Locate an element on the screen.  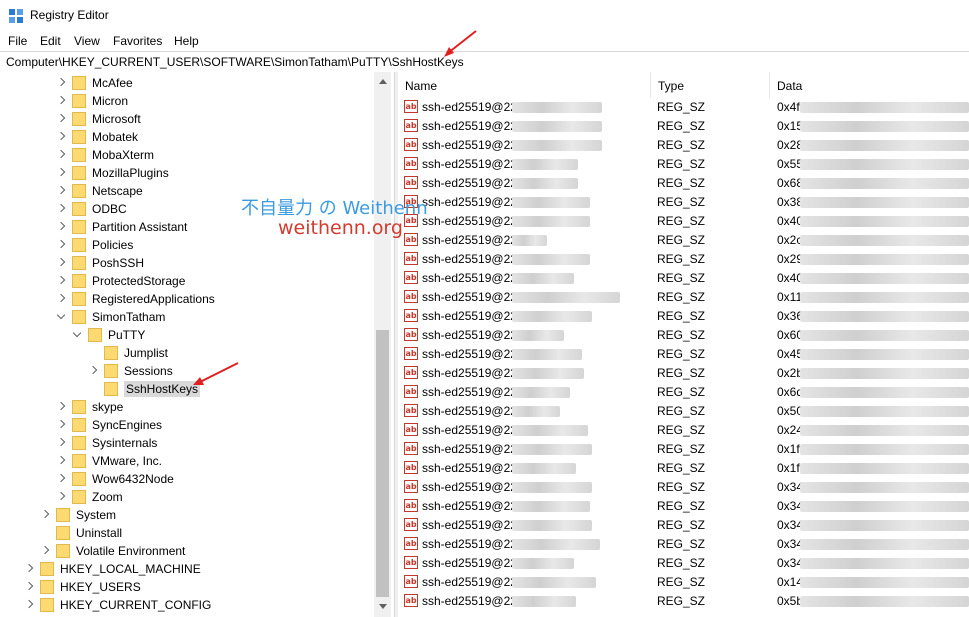
tree-item: Netscape is located at coordinates (99, 191).